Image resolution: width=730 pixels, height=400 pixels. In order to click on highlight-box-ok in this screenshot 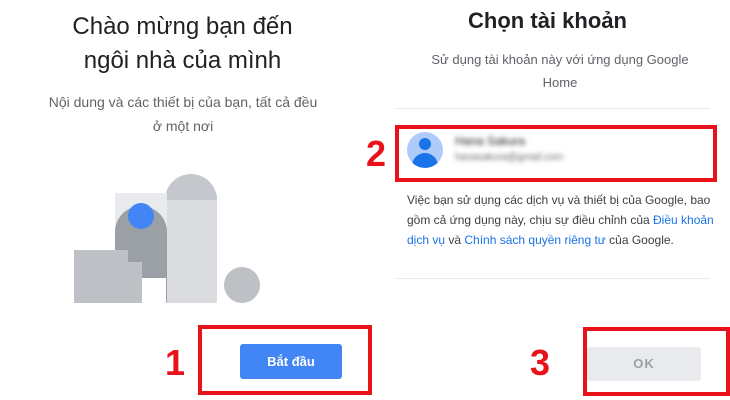, I will do `click(656, 361)`.